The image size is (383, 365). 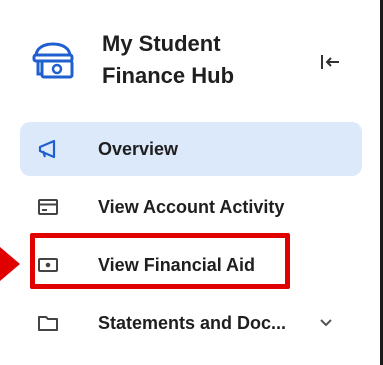 I want to click on card-icon, so click(x=48, y=207).